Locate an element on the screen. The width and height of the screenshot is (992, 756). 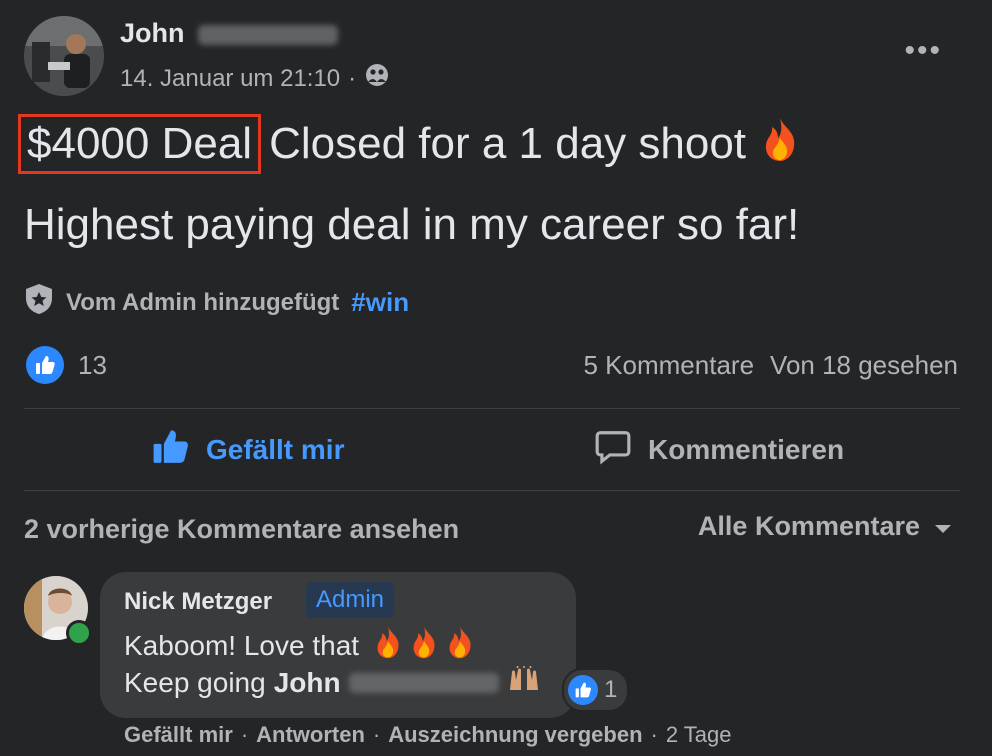
divider-top is located at coordinates (492, 408).